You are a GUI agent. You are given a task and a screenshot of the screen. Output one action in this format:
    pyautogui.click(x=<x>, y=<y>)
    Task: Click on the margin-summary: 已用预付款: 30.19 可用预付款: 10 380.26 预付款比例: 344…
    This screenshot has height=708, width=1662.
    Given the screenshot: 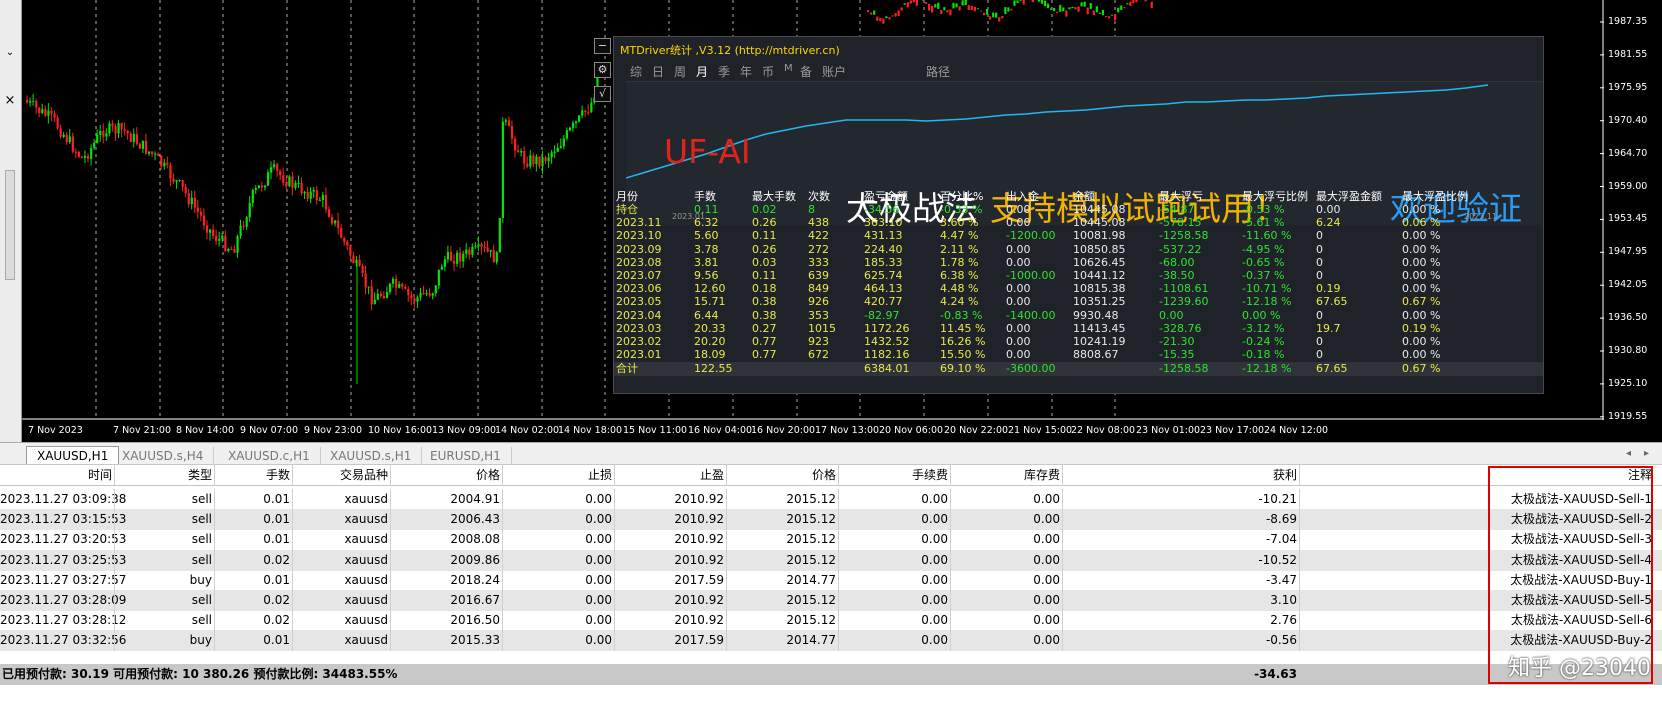 What is the action you would take?
    pyautogui.click(x=200, y=674)
    